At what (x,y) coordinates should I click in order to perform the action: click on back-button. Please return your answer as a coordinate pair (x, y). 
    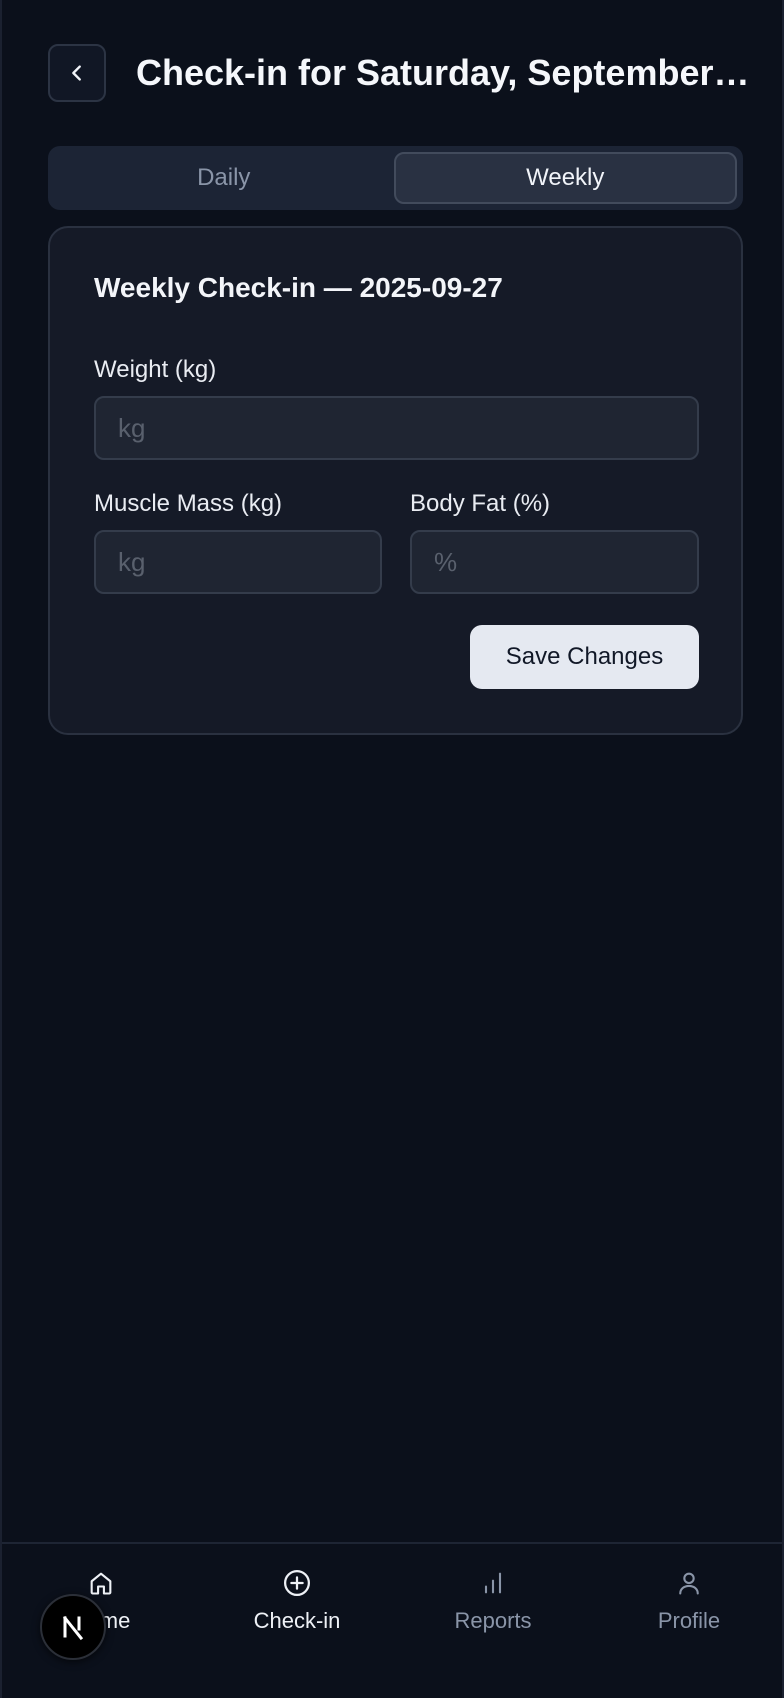
    Looking at the image, I should click on (77, 73).